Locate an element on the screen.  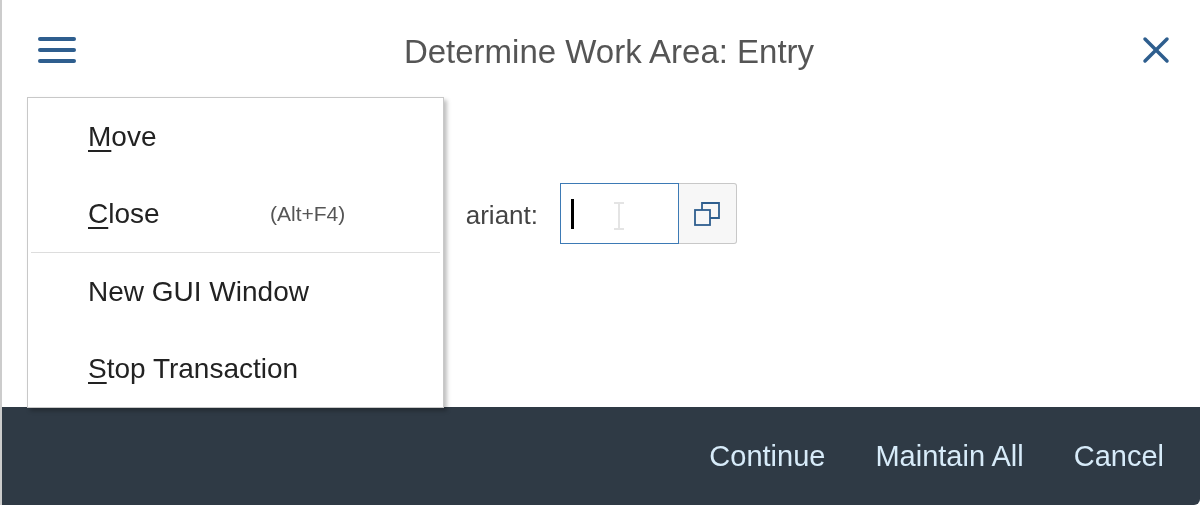
field-label: ariant: is located at coordinates (501, 215).